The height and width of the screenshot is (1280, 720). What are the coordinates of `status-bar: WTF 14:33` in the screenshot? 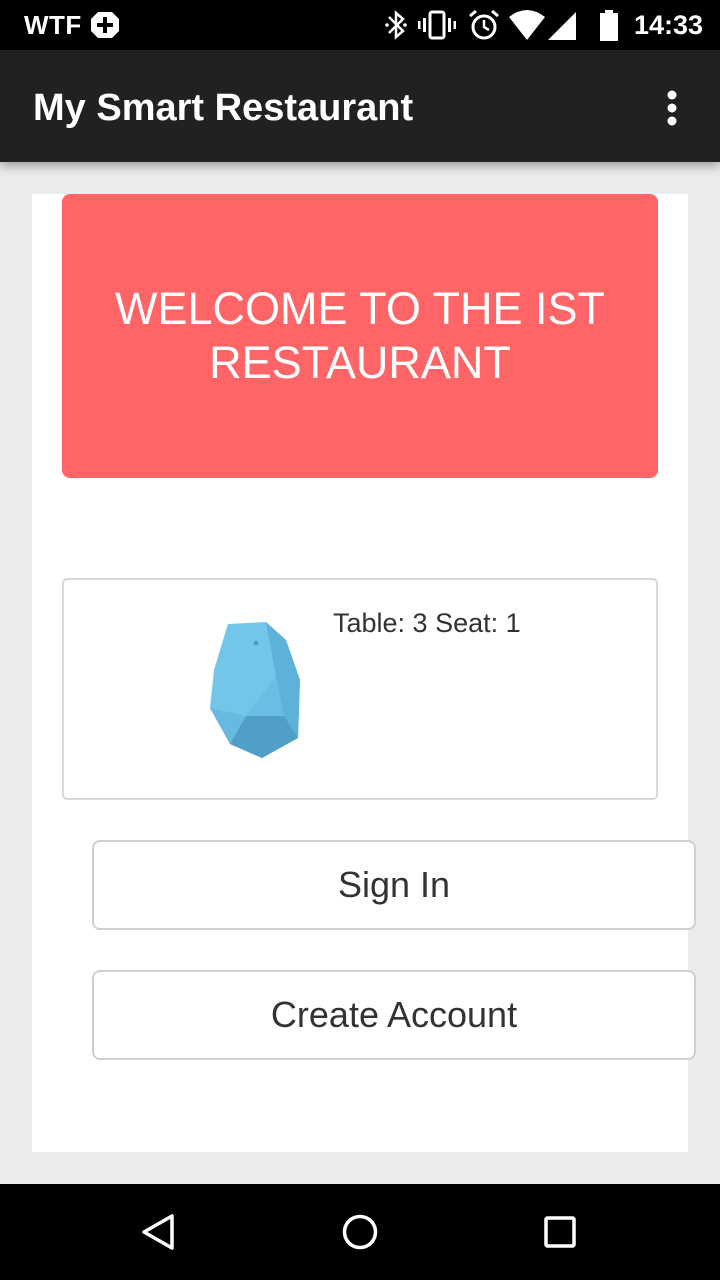 It's located at (360, 25).